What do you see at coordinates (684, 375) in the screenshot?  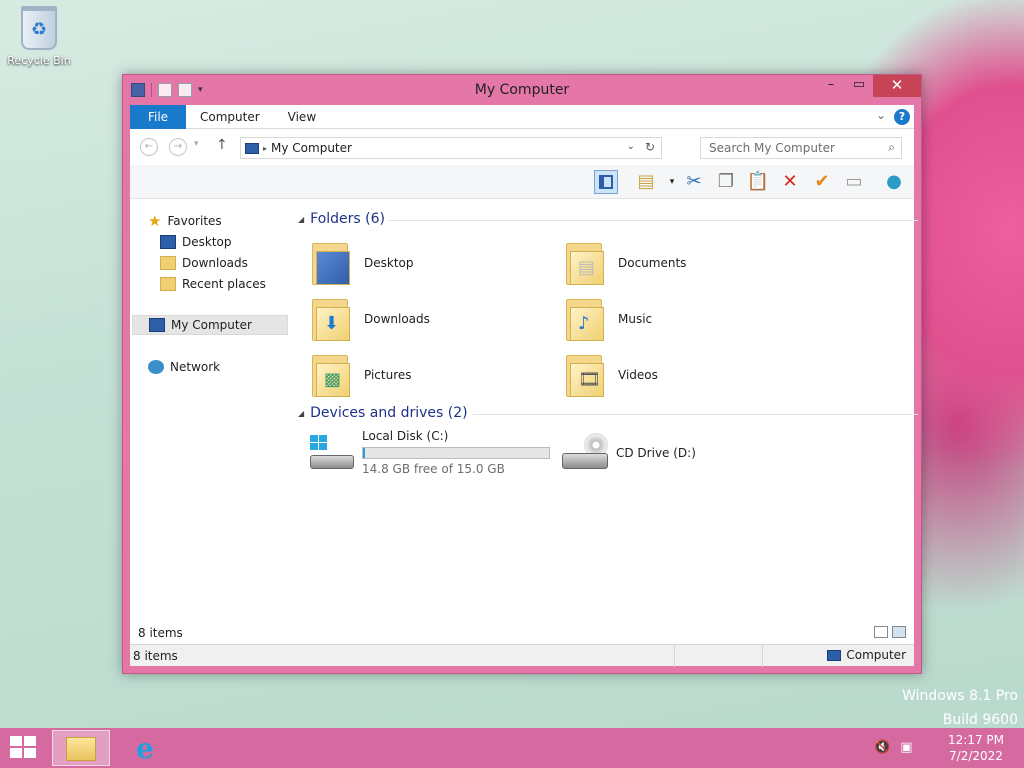 I see `folder-videos: 🎞 Videos` at bounding box center [684, 375].